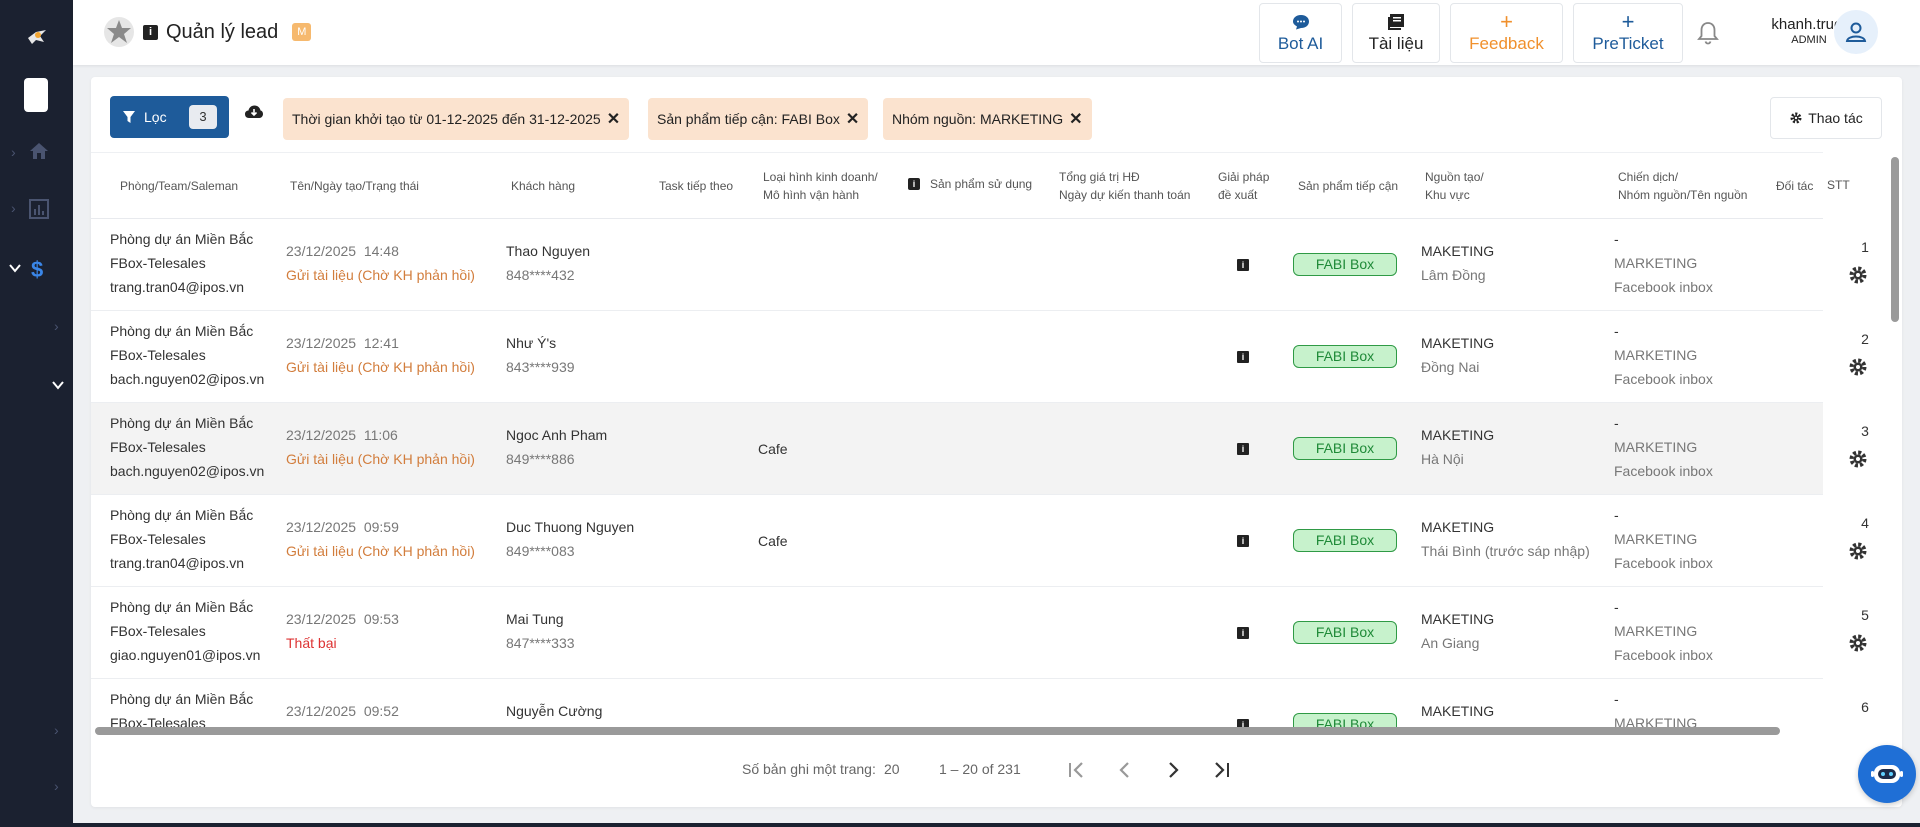 Image resolution: width=1920 pixels, height=827 pixels. Describe the element at coordinates (1077, 770) in the screenshot. I see `first-page-icon` at that location.